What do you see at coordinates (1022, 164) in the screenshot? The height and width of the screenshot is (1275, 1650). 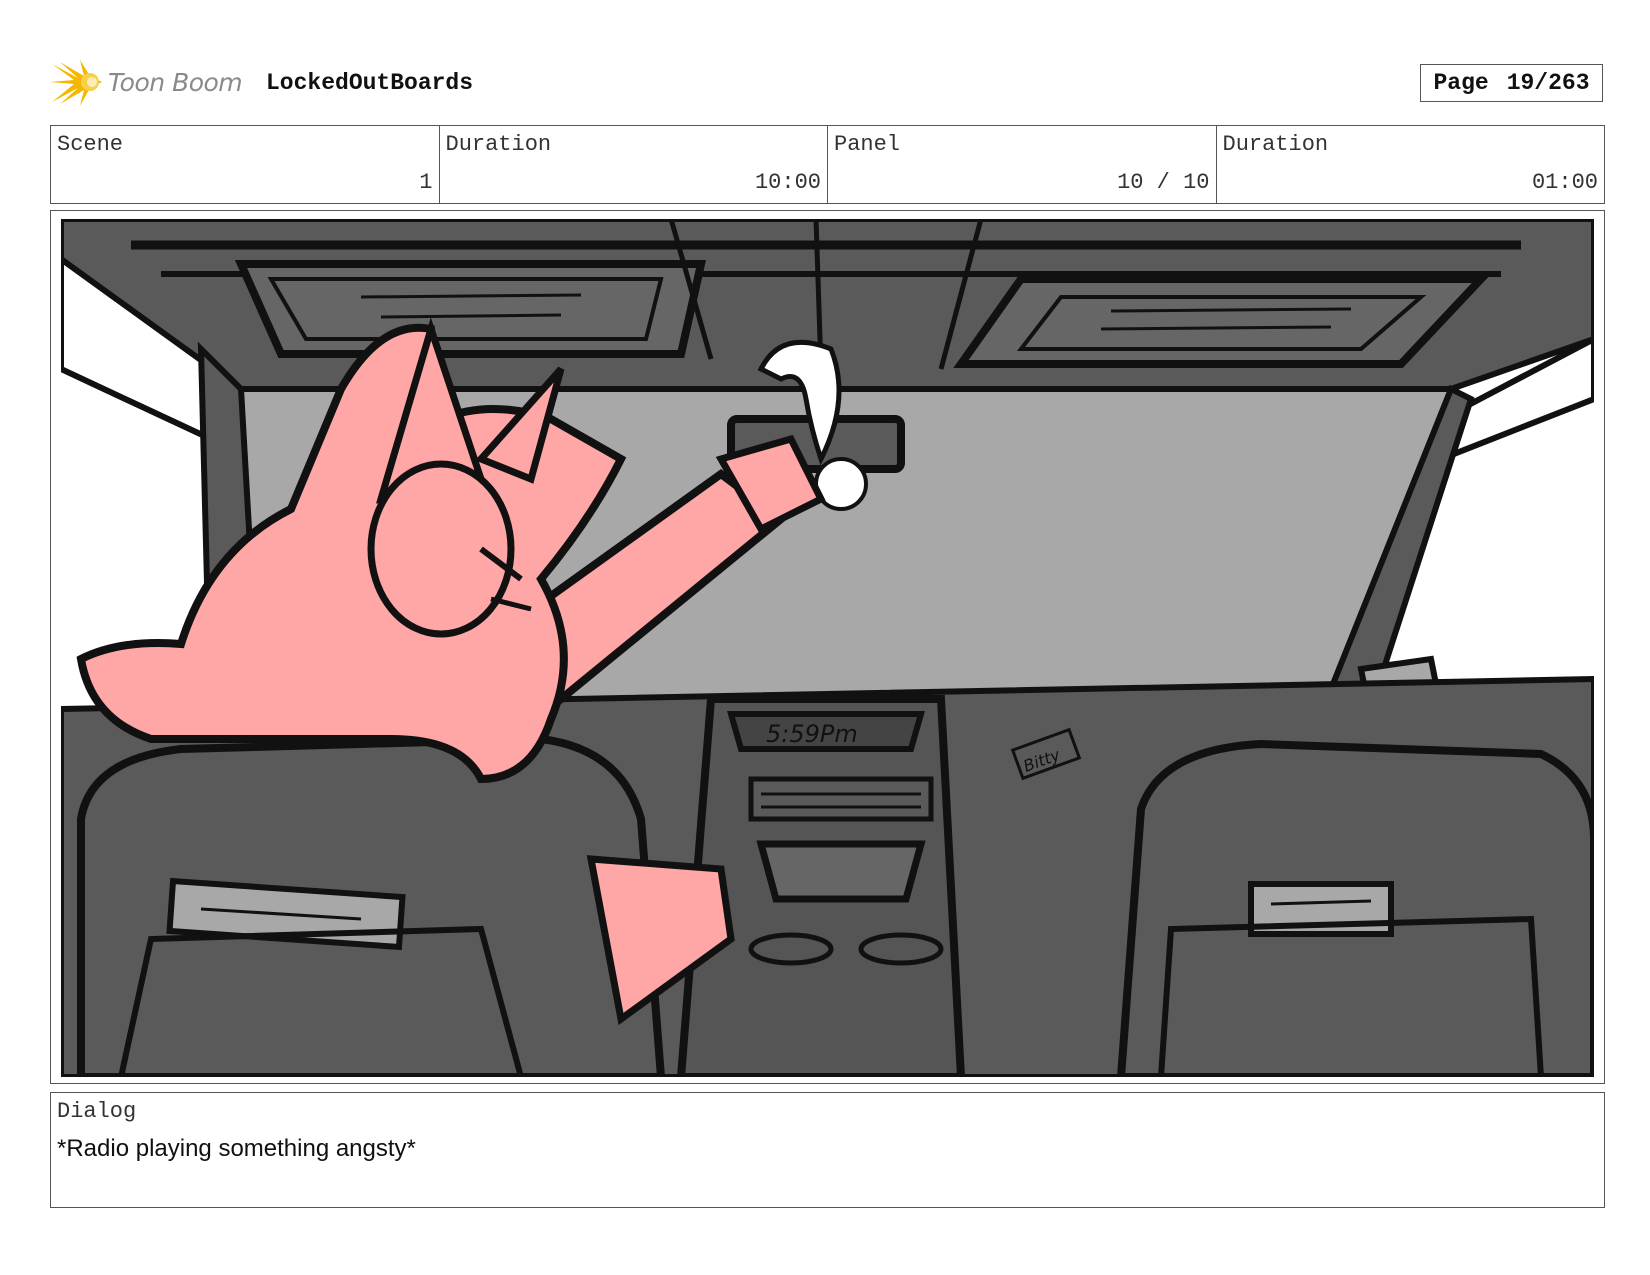 I see `panel-cell: Panel 10 / 10` at bounding box center [1022, 164].